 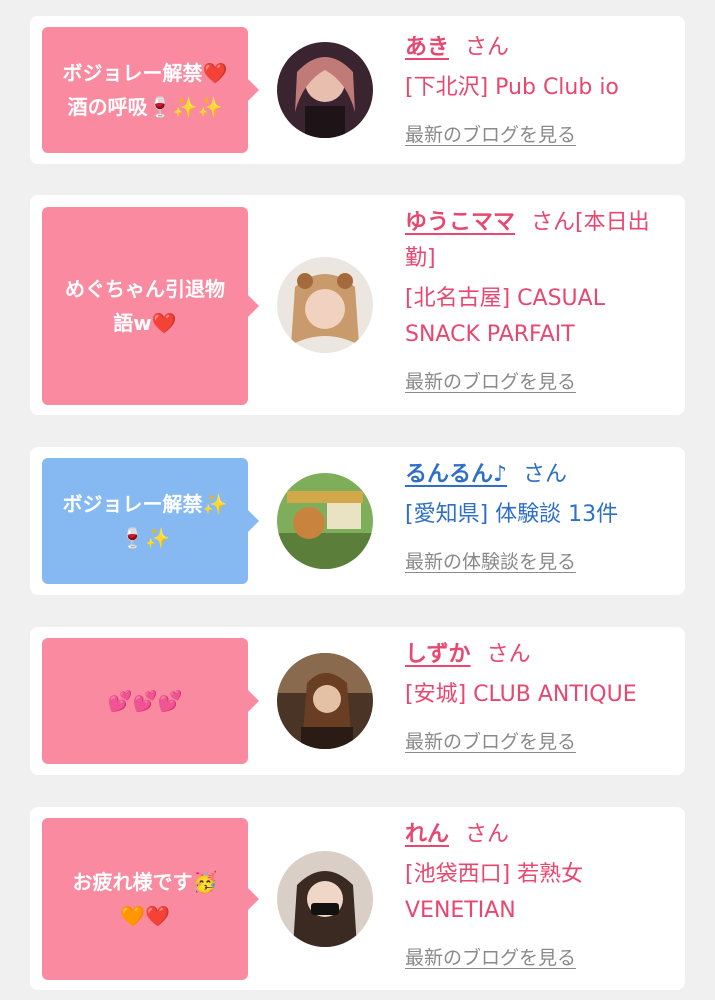 I want to click on message-text: ボジョレー解禁✨ 🍷✨, so click(x=145, y=521).